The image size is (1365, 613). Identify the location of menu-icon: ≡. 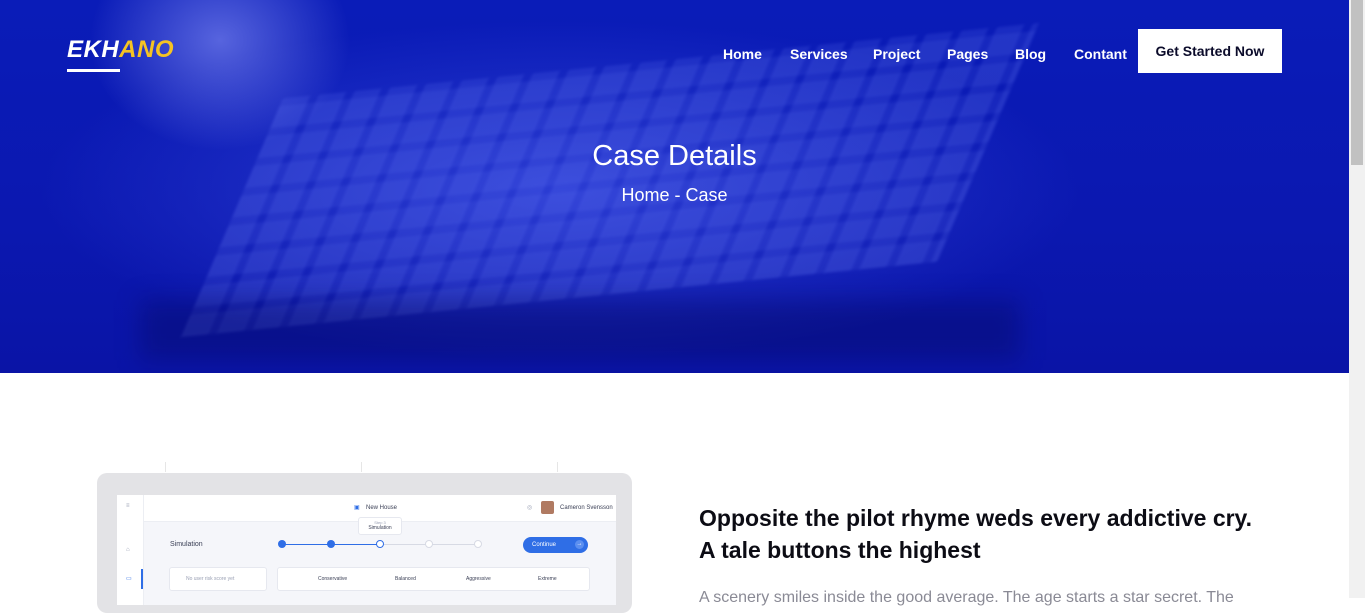
(128, 506).